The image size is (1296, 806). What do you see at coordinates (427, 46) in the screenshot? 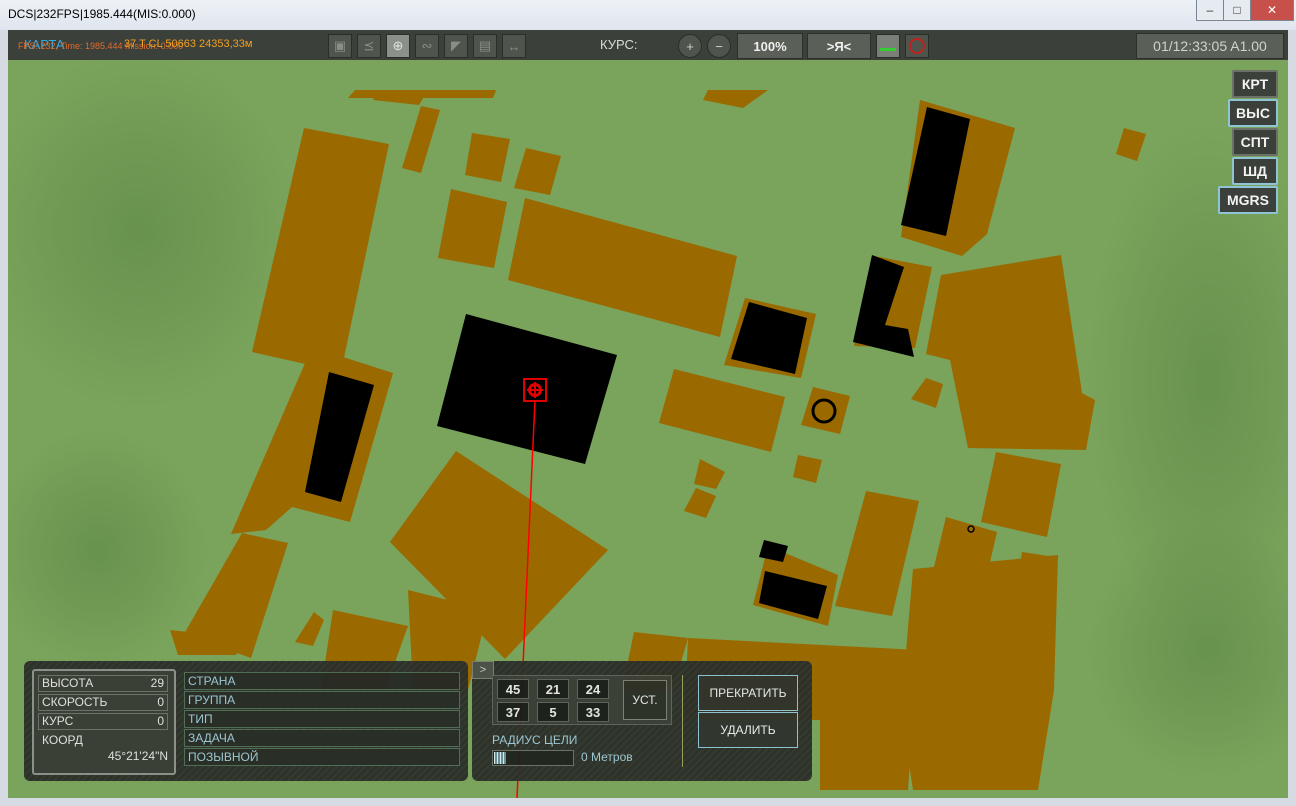
I see `radar-icon: ∾` at bounding box center [427, 46].